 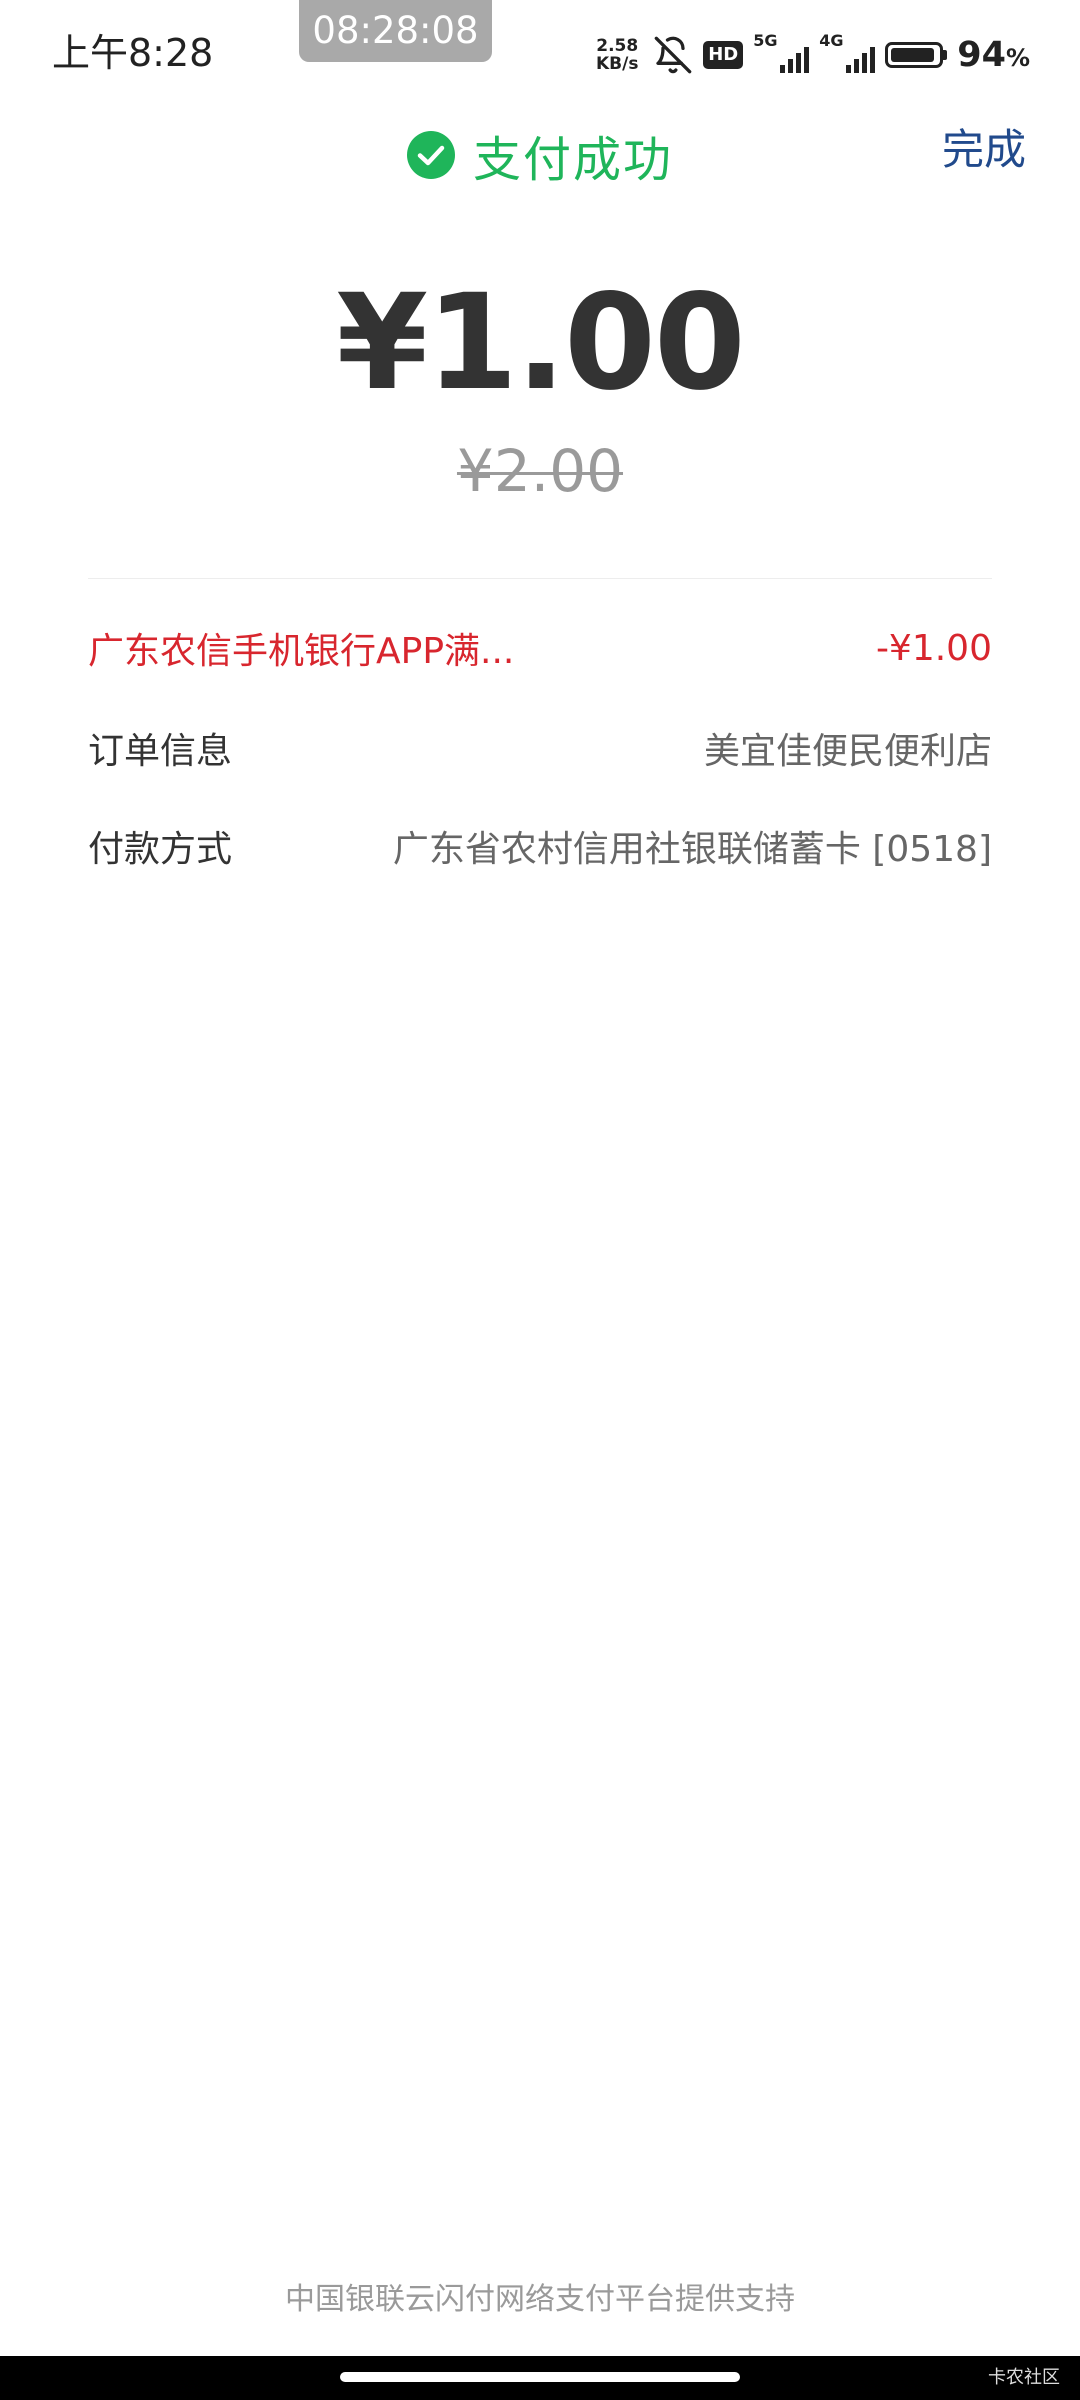 What do you see at coordinates (540, 50) in the screenshot?
I see `status-bar: 上午8:28 08:28:08 2.58 KB/s HD 5G 4G 94%` at bounding box center [540, 50].